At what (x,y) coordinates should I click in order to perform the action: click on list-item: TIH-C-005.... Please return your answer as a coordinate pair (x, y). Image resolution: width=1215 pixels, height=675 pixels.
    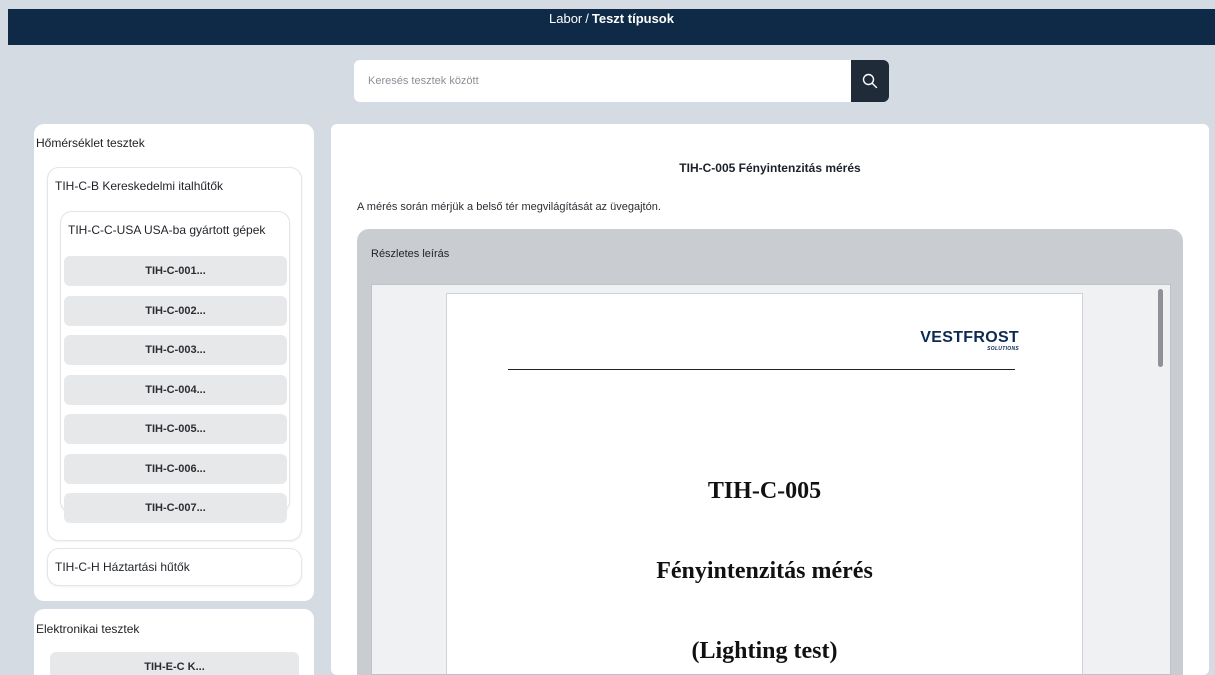
    Looking at the image, I should click on (175, 429).